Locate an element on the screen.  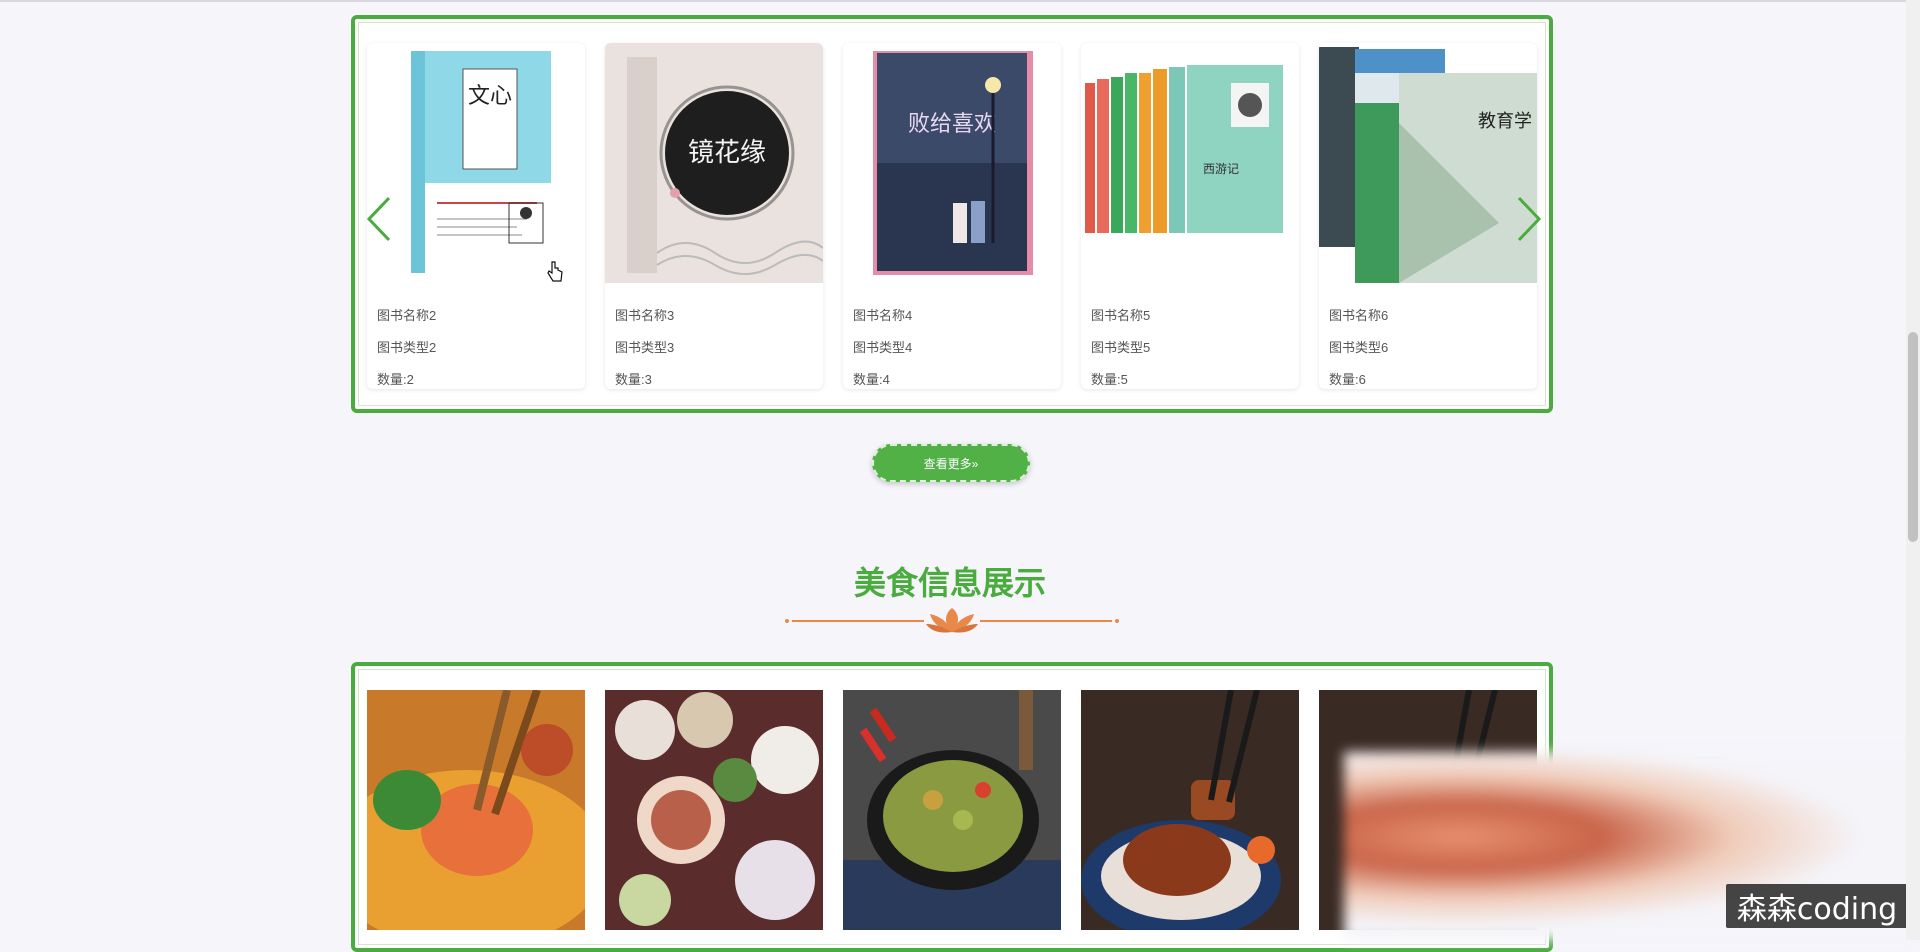
book-count: 数量:4 is located at coordinates (871, 379).